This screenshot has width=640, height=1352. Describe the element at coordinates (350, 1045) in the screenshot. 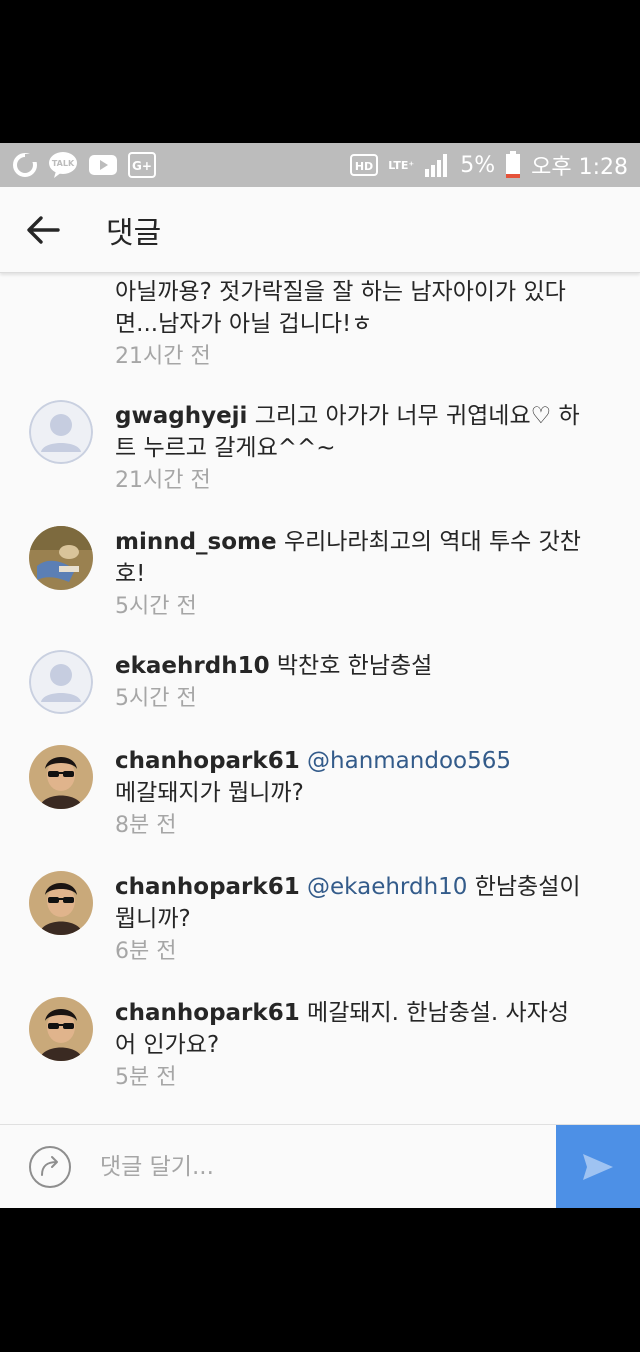

I see `comment-body: chanhopark61 메갈돼지. 한남충설. 사자성어 인가요? 5분 전` at that location.